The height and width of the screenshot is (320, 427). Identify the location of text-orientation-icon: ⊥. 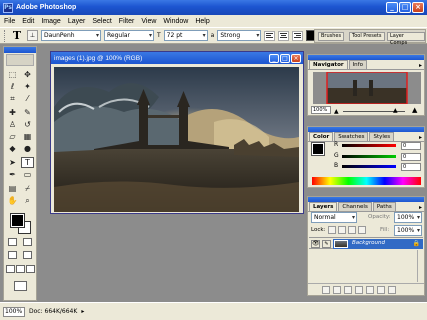
(32, 35).